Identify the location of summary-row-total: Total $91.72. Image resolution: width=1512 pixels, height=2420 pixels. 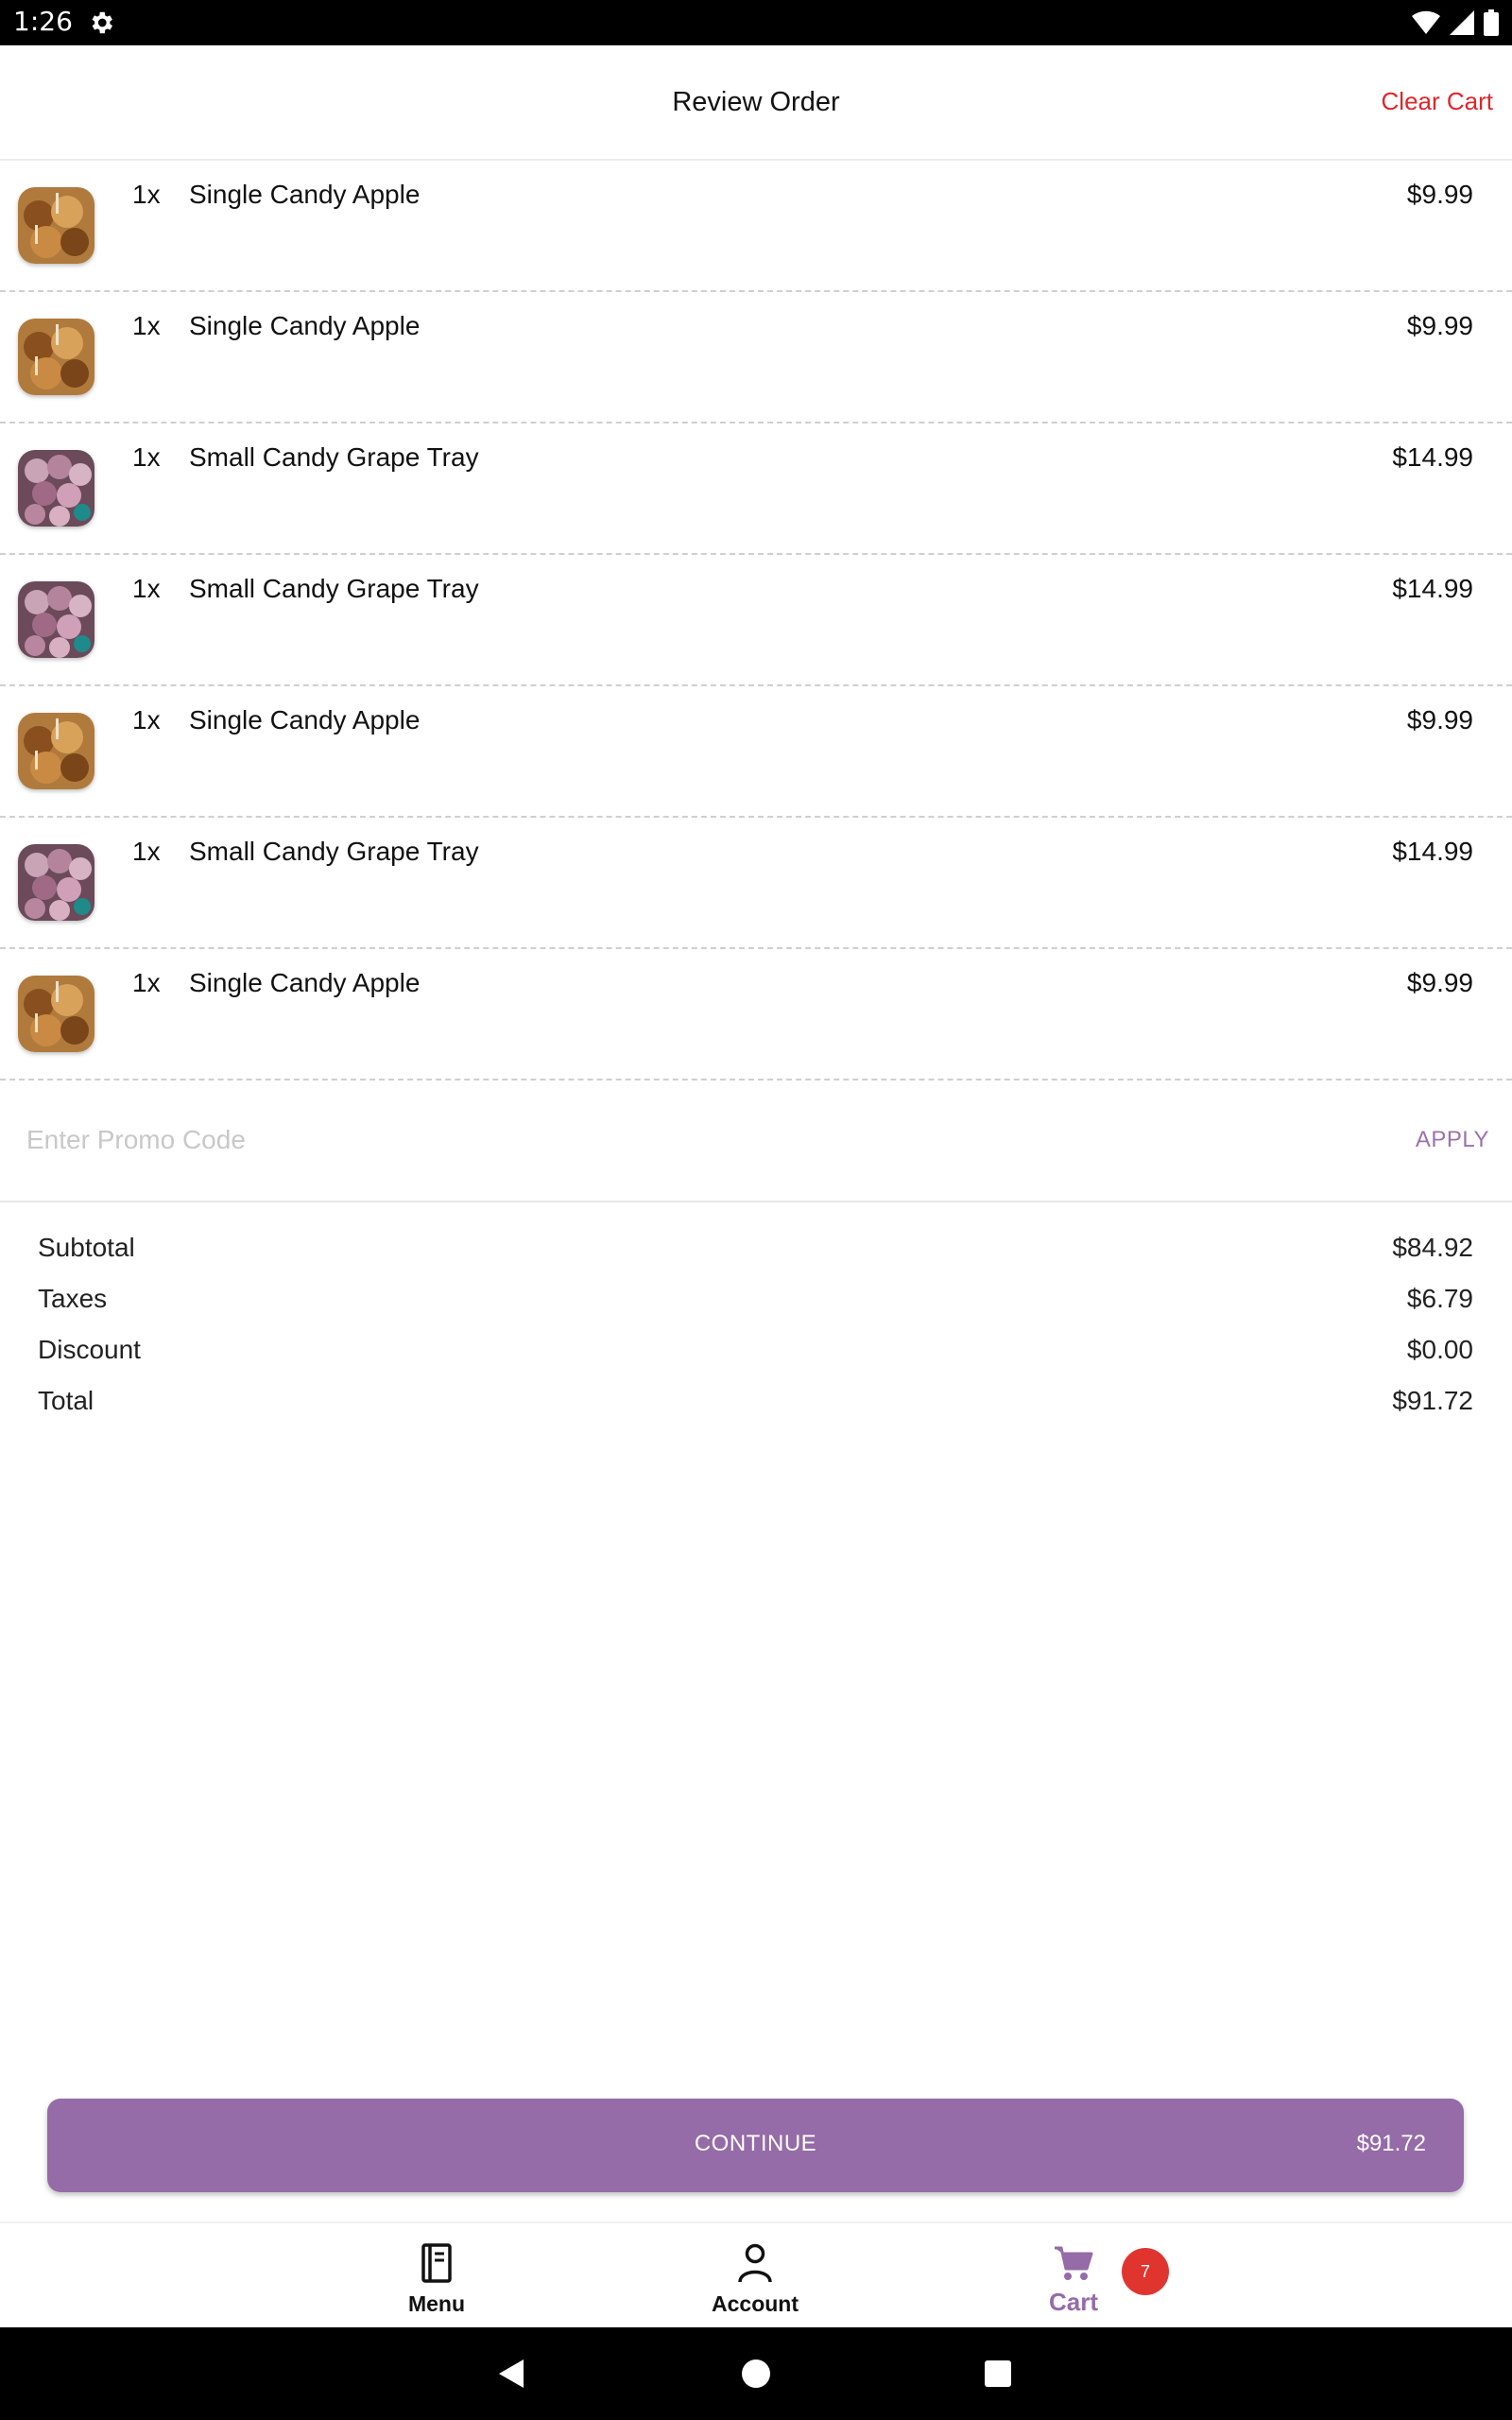
(756, 1403).